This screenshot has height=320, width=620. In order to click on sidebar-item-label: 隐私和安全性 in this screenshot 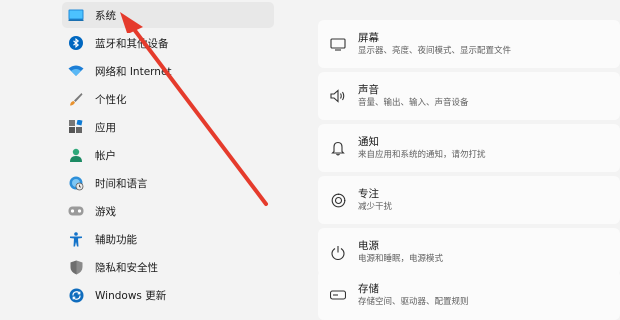, I will do `click(126, 267)`.